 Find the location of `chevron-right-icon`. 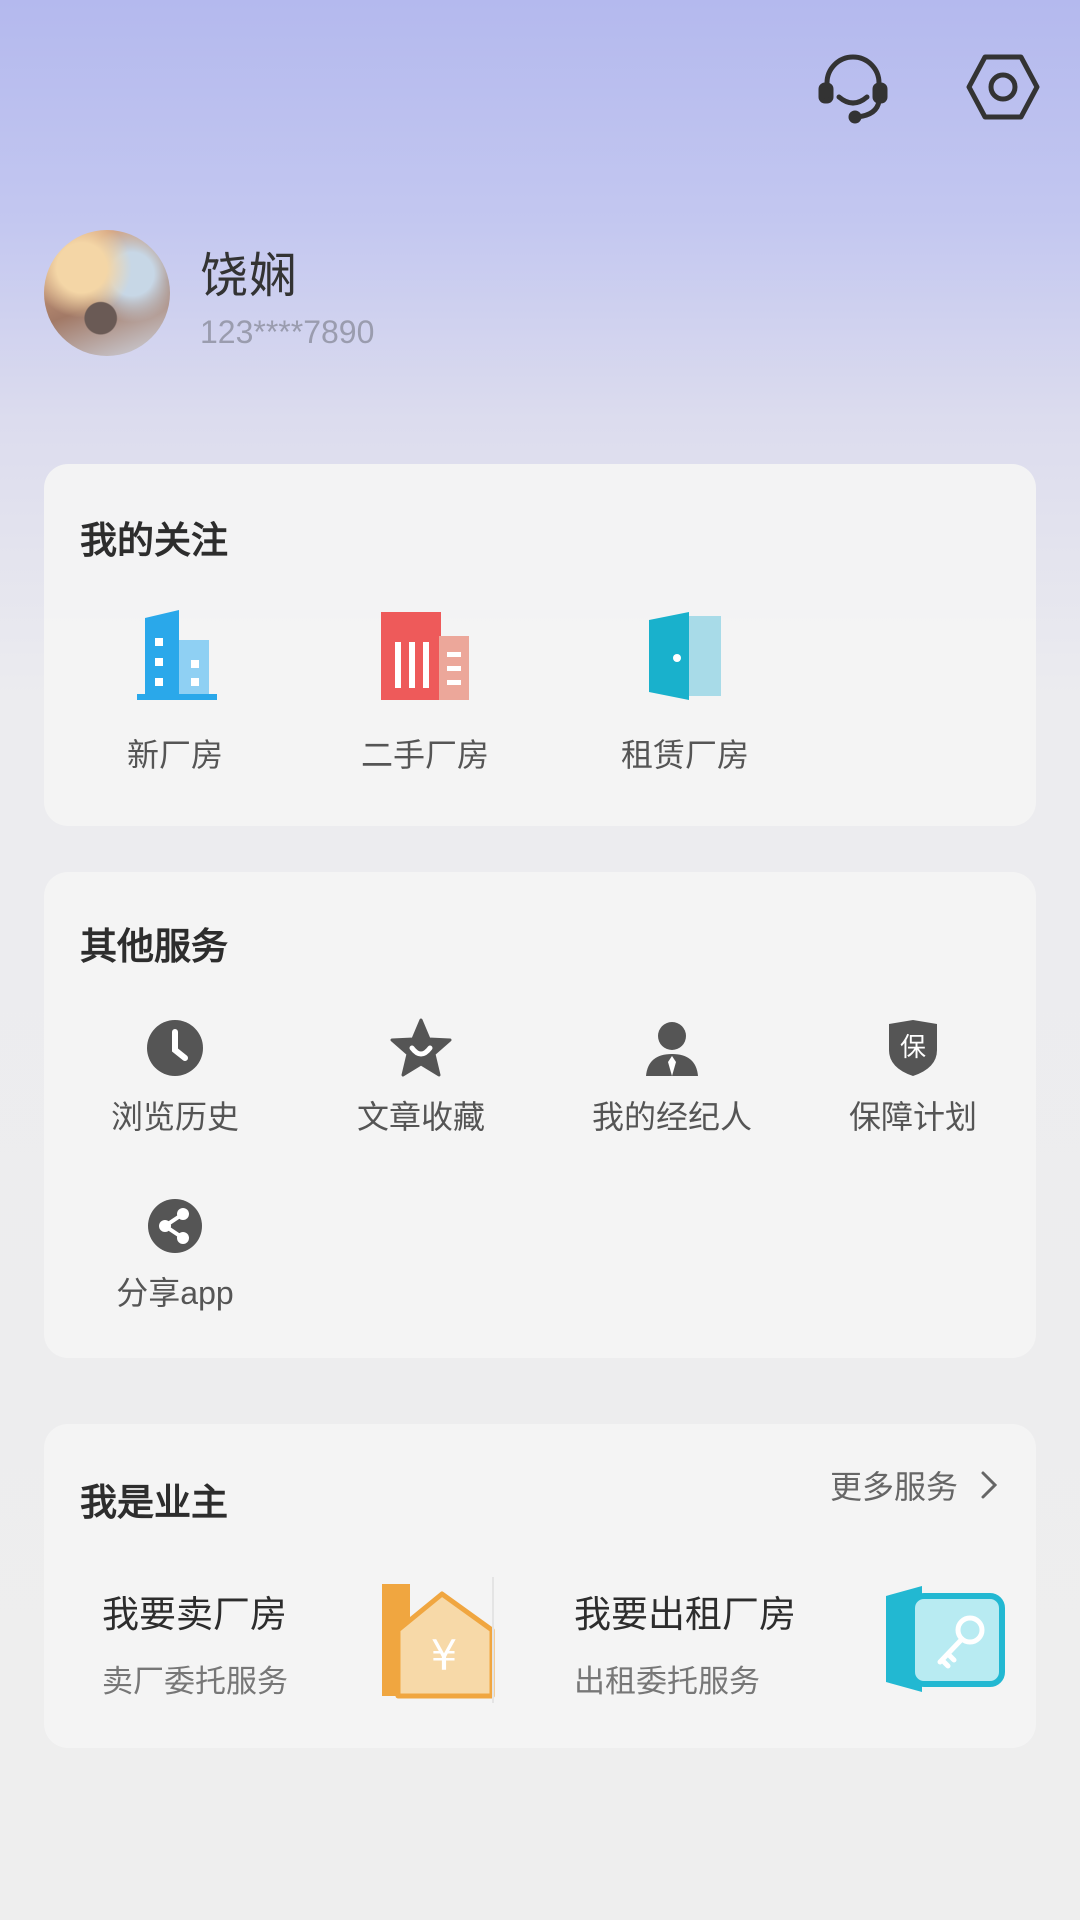

chevron-right-icon is located at coordinates (989, 1485).